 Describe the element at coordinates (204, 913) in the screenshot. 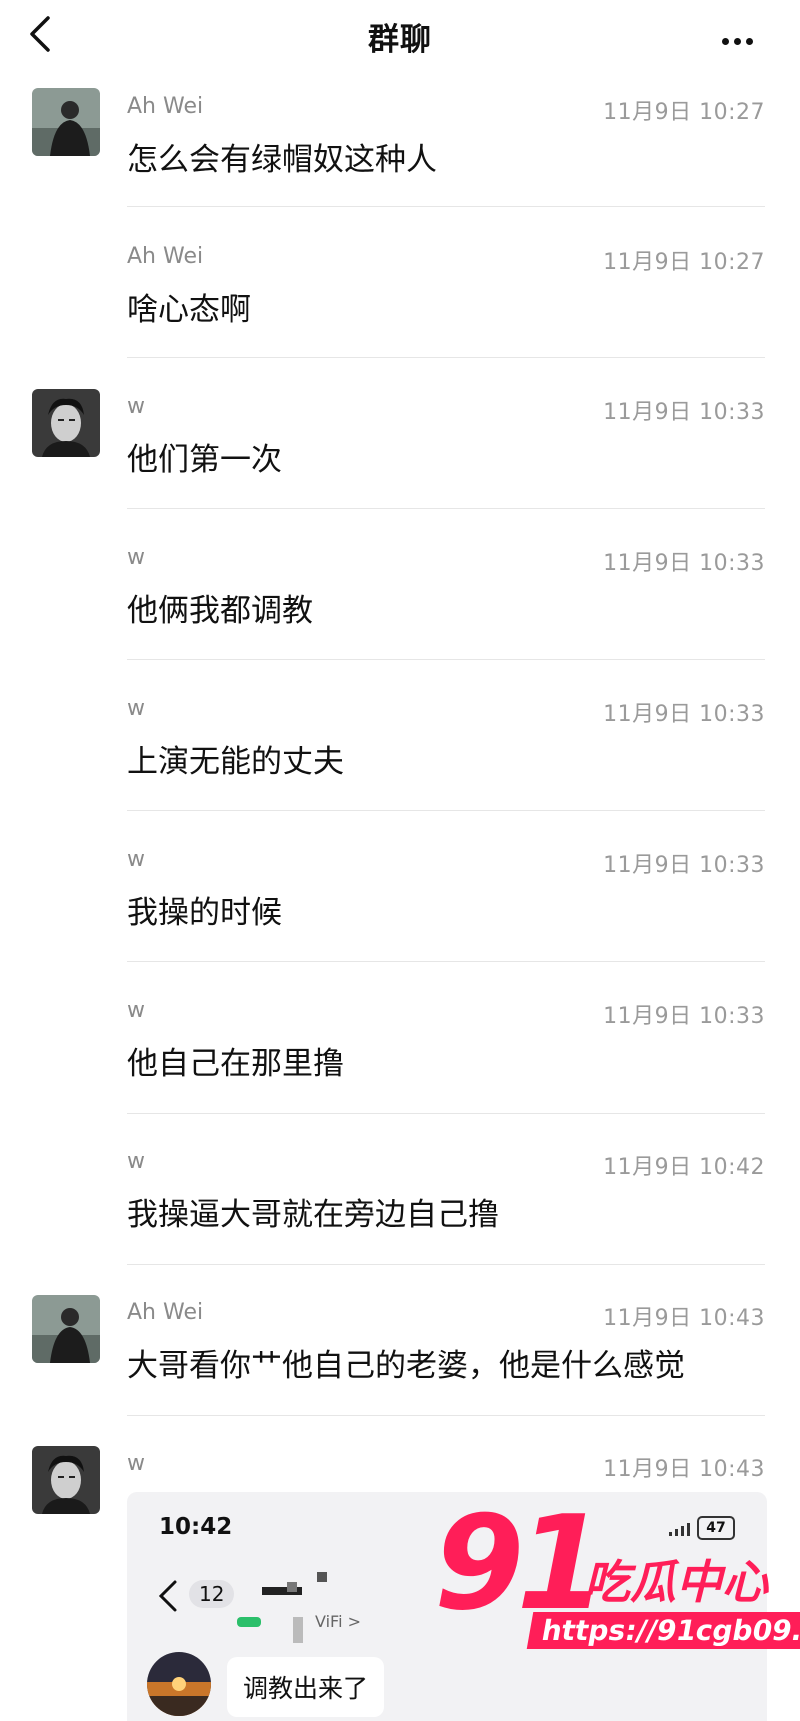

I see `message-text: 我操的时候` at that location.